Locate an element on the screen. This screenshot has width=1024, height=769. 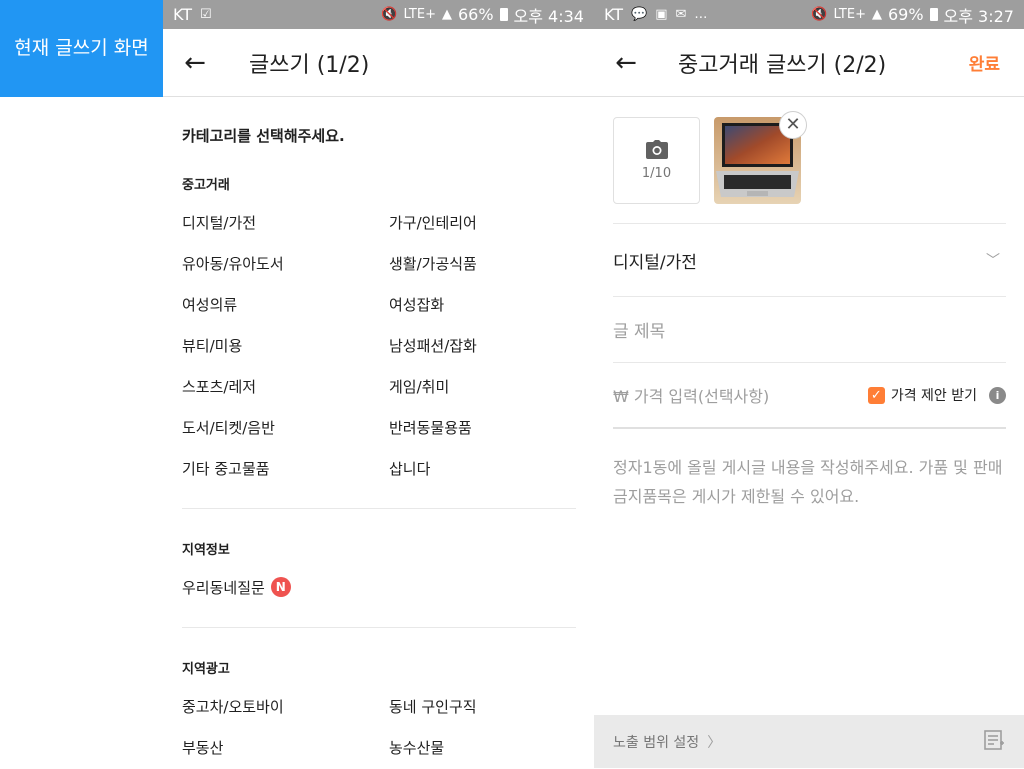
battery-percent: 66% is located at coordinates (475, 14).